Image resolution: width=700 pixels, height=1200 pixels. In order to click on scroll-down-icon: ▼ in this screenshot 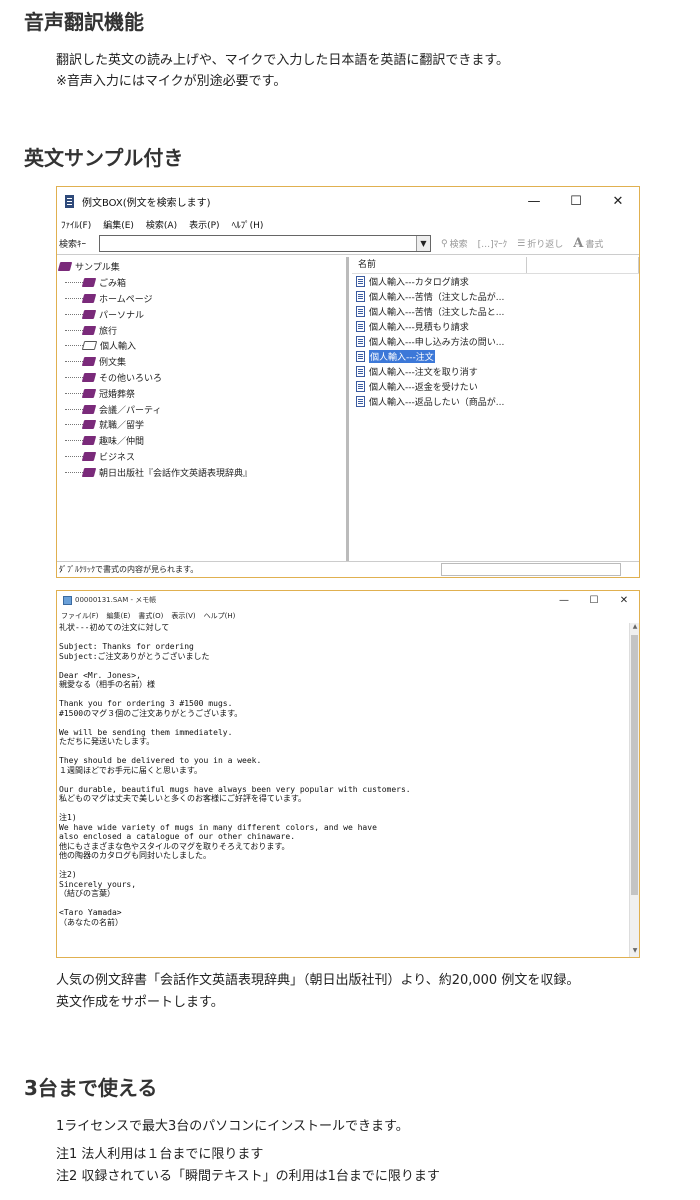, I will do `click(634, 952)`.